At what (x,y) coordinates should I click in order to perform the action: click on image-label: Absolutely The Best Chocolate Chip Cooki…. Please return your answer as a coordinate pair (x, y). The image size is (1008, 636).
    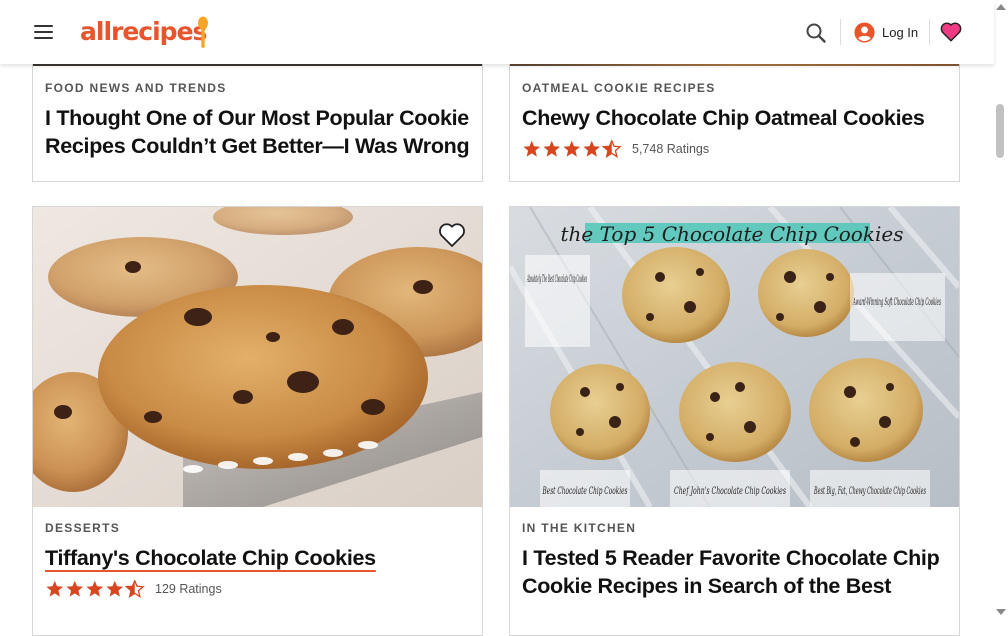
    Looking at the image, I should click on (557, 279).